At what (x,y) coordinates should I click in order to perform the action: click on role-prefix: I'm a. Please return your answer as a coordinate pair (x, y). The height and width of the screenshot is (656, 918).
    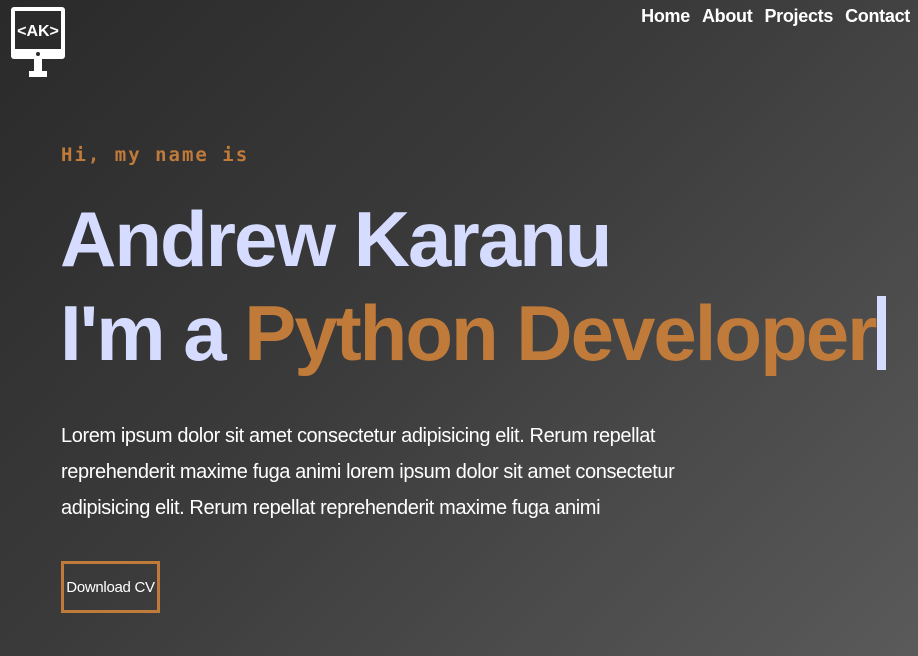
    Looking at the image, I should click on (143, 333).